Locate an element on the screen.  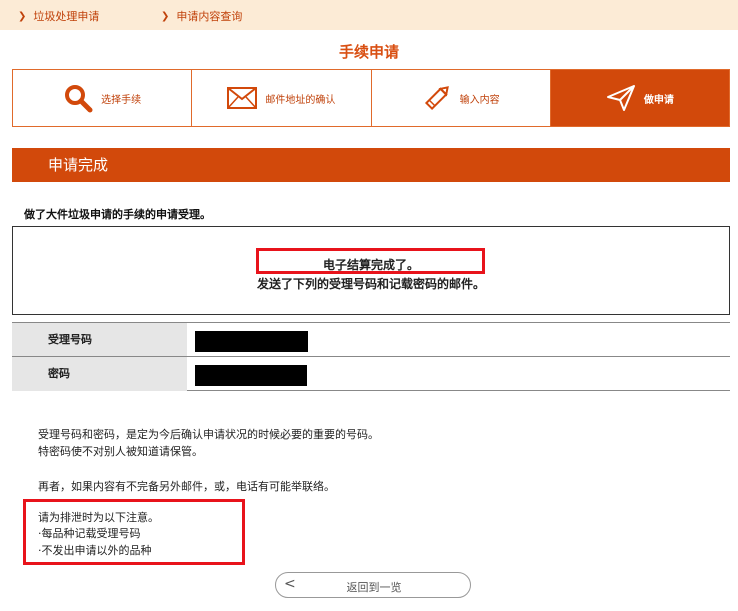
pencil-icon is located at coordinates (436, 98).